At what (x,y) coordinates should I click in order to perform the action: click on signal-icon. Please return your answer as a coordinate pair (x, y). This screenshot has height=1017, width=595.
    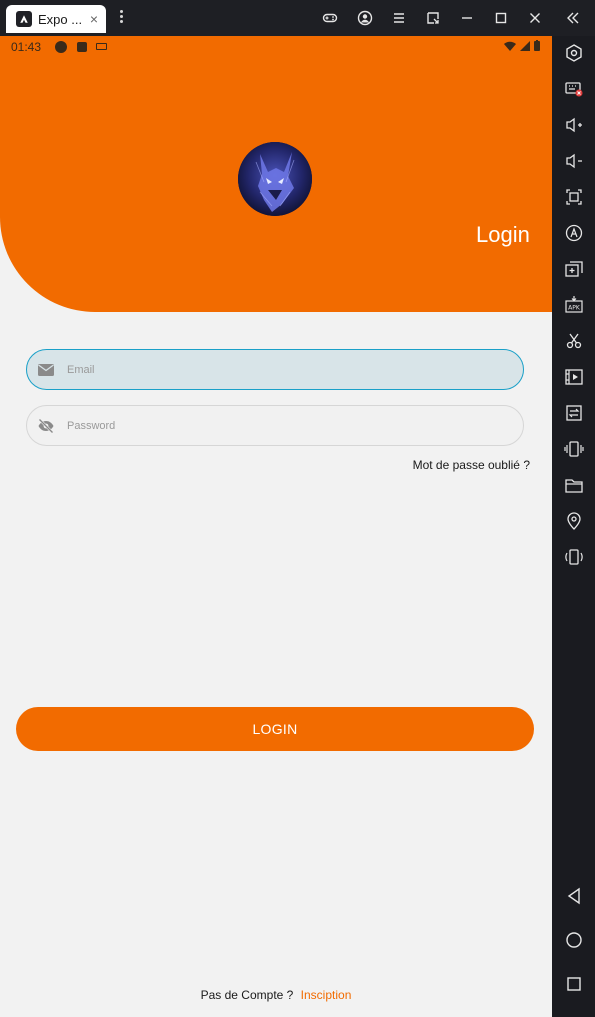
    Looking at the image, I should click on (525, 45).